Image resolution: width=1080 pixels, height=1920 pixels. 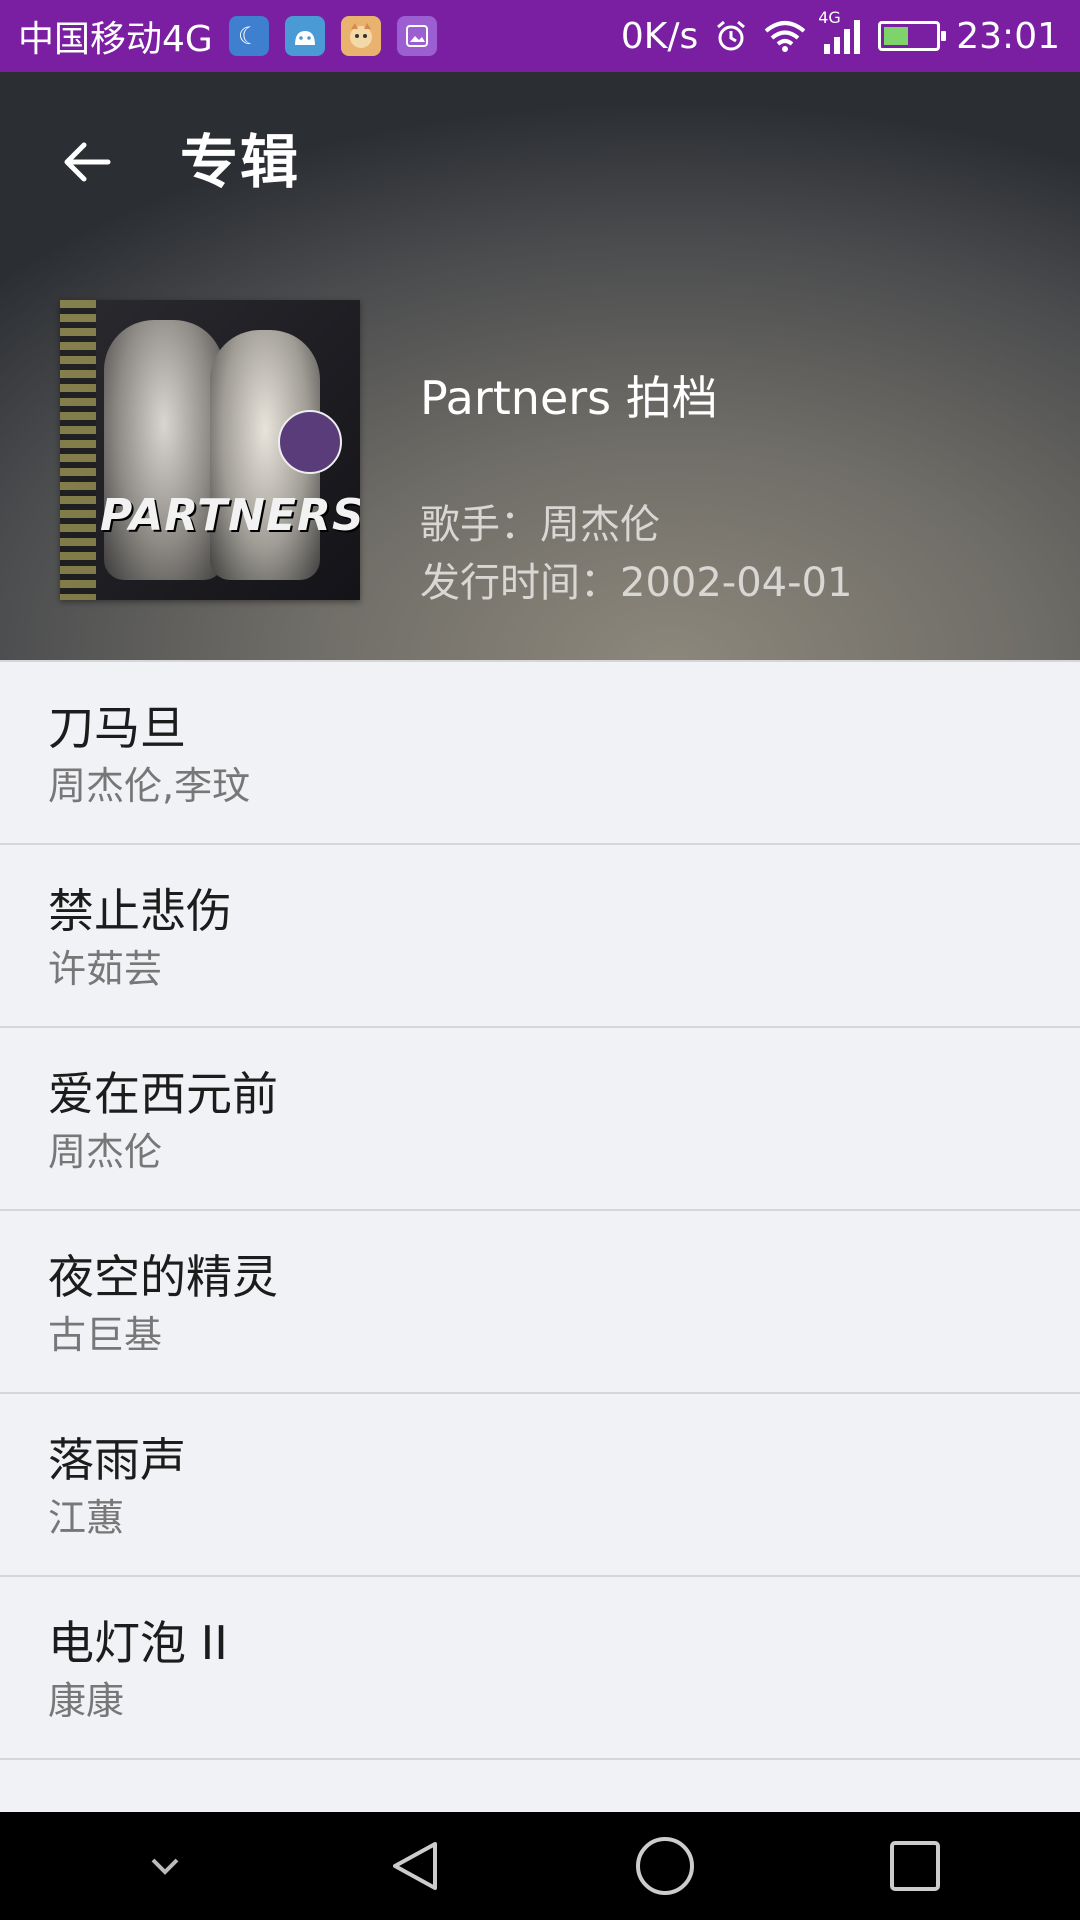 What do you see at coordinates (540, 1866) in the screenshot?
I see `navigation-bar` at bounding box center [540, 1866].